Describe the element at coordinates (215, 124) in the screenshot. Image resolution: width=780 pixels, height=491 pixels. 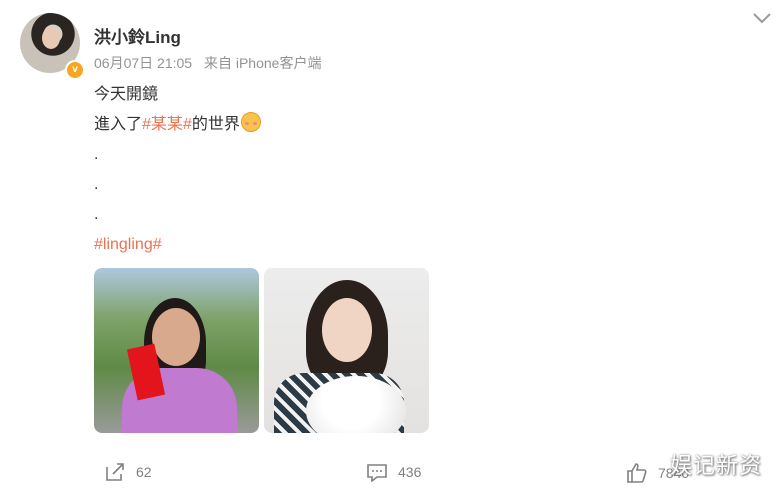
I see `content-text: 的世界` at that location.